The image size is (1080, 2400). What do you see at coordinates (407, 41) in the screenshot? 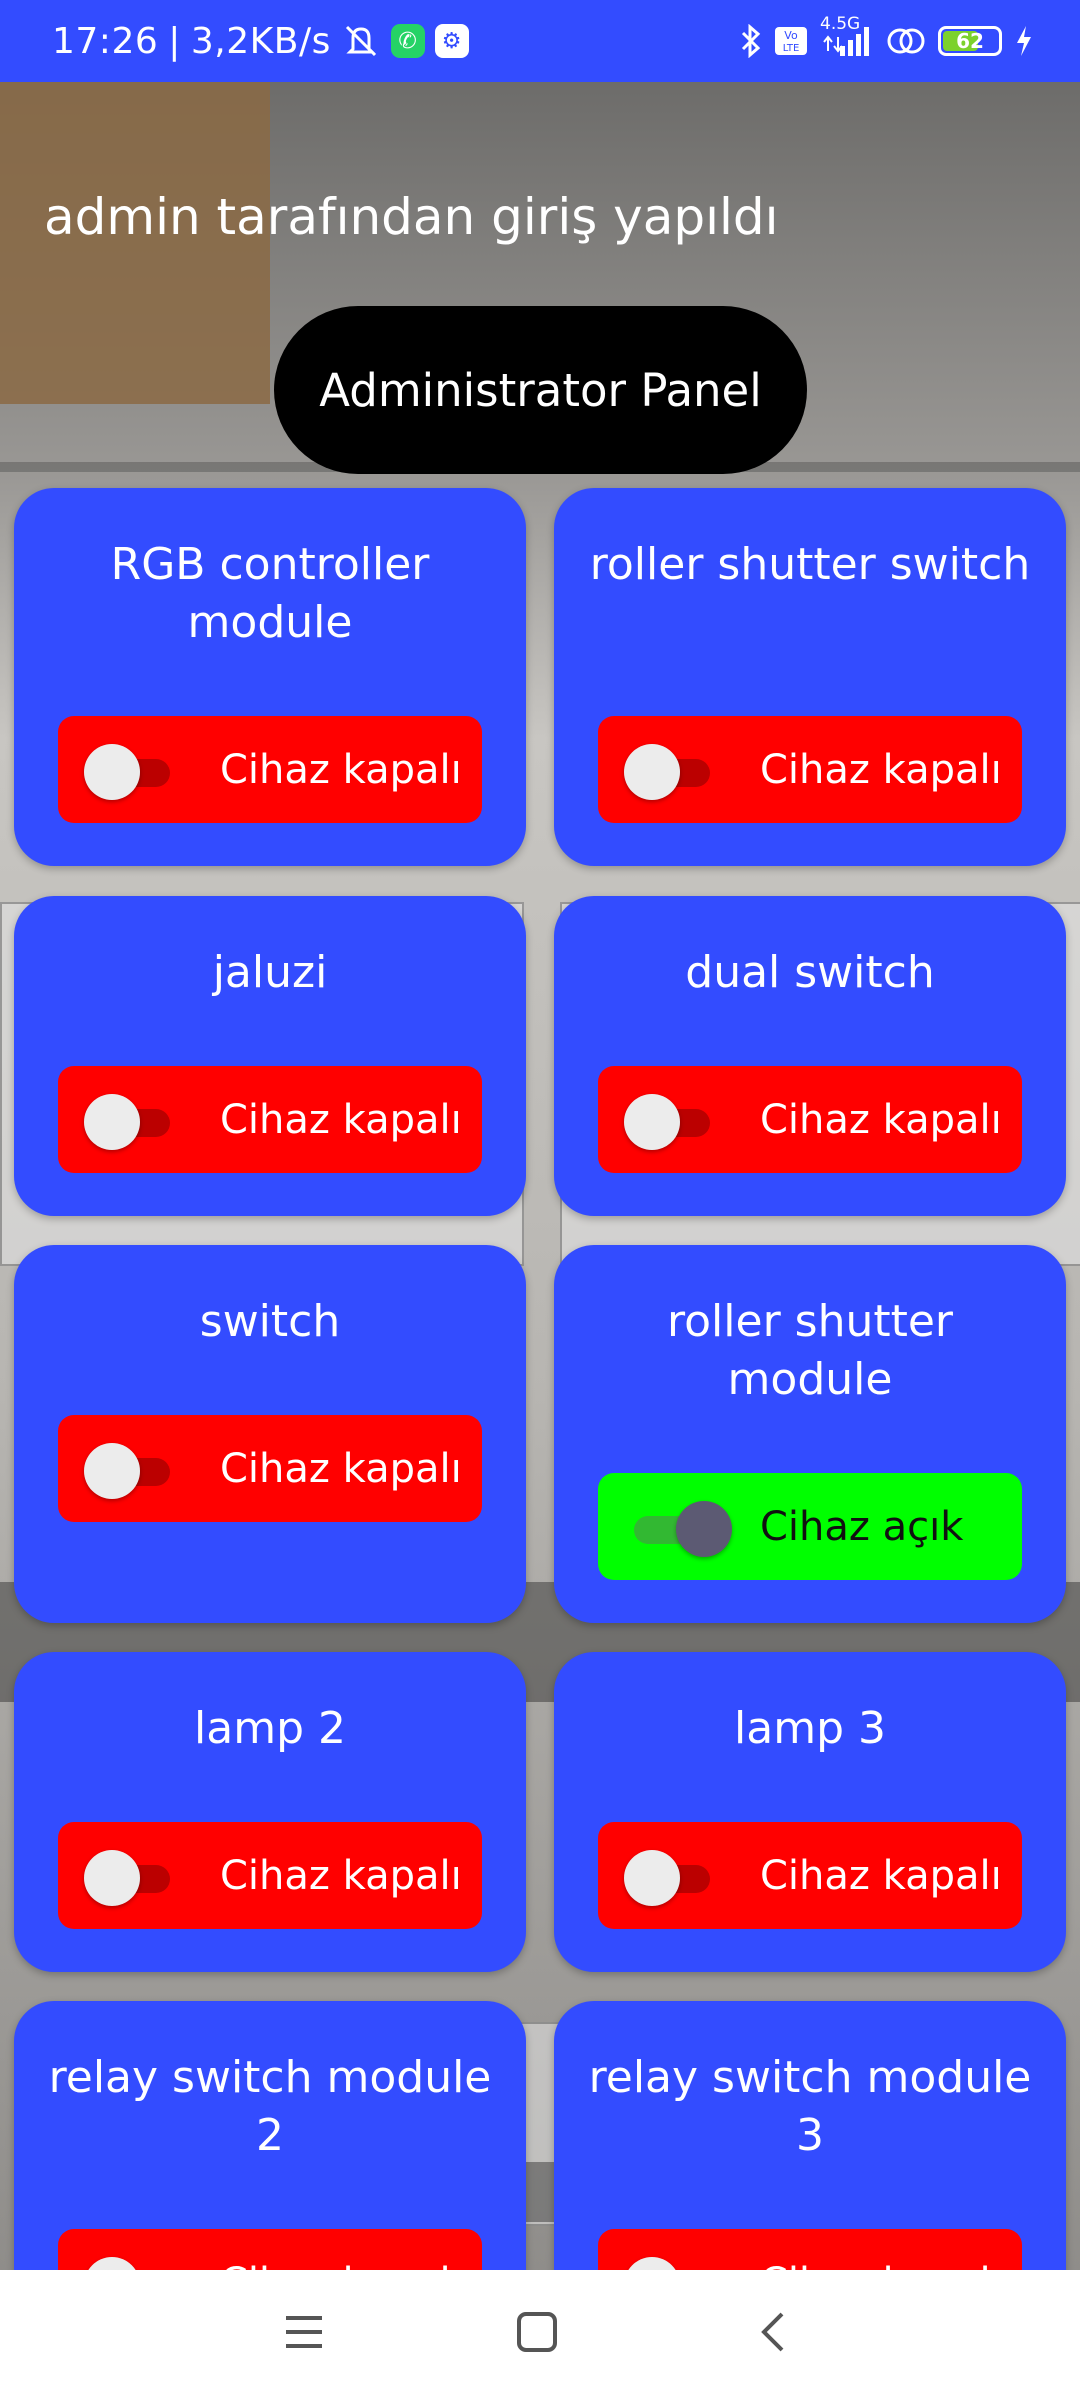
I see `whatsapp-icon: ✆` at bounding box center [407, 41].